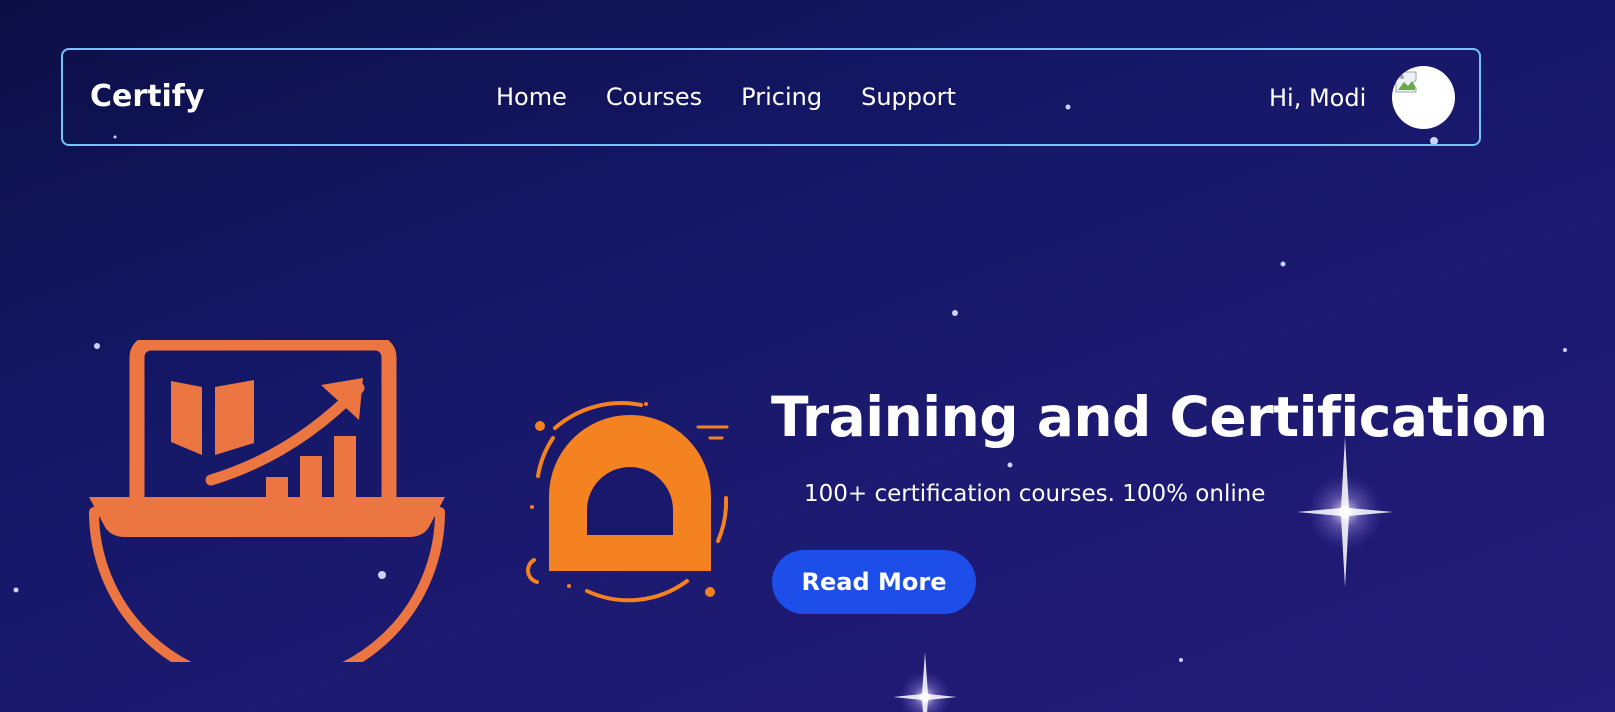 This screenshot has height=712, width=1615. I want to click on nav-link-courses: Courses, so click(654, 97).